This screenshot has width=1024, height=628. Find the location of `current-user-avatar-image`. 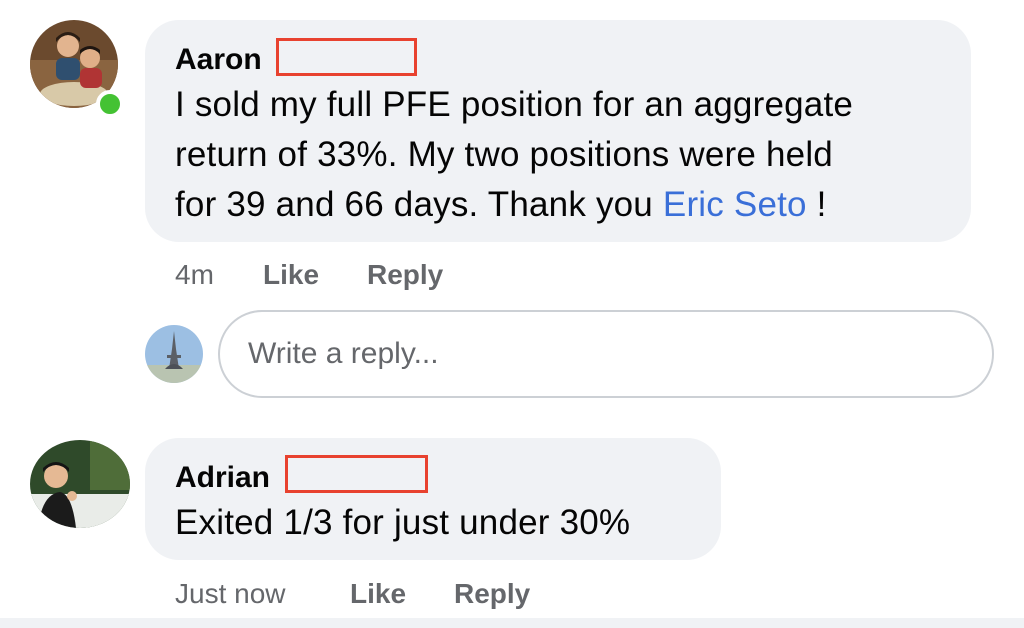

current-user-avatar-image is located at coordinates (174, 354).